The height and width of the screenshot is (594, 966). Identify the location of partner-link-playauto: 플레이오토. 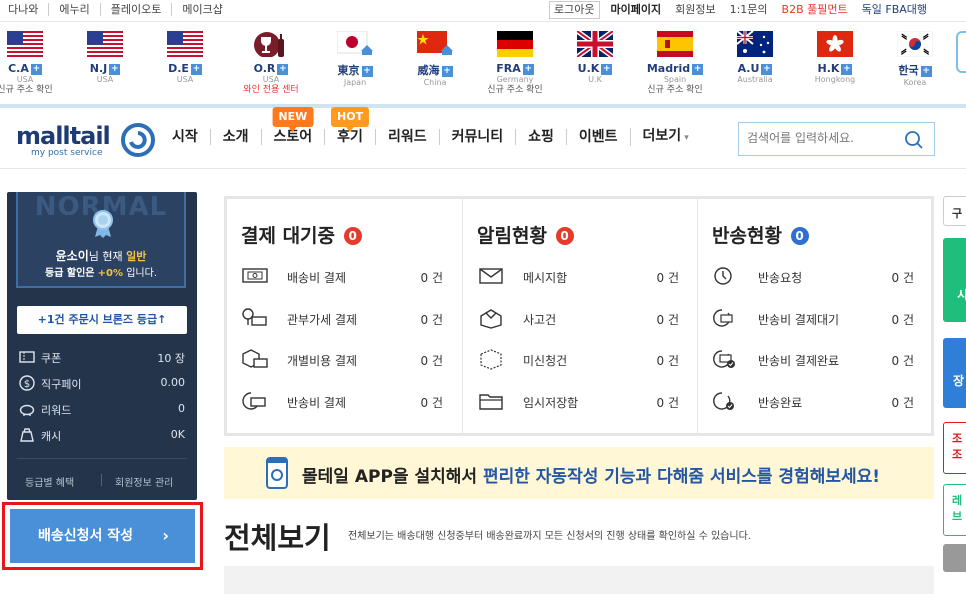
(135, 9).